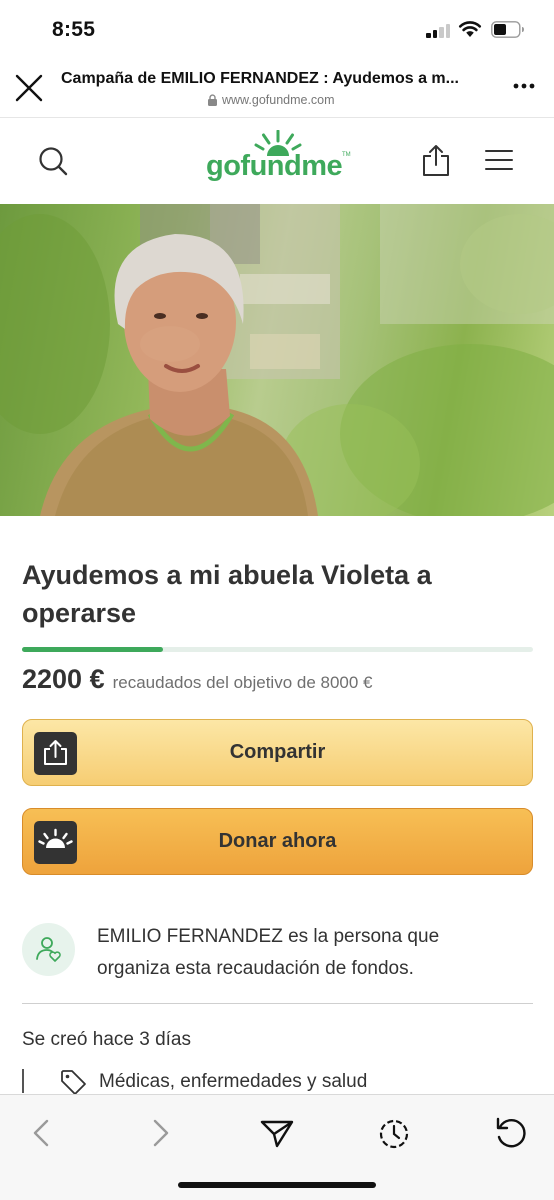  I want to click on created-date: Se creó hace 3 días, so click(106, 1039).